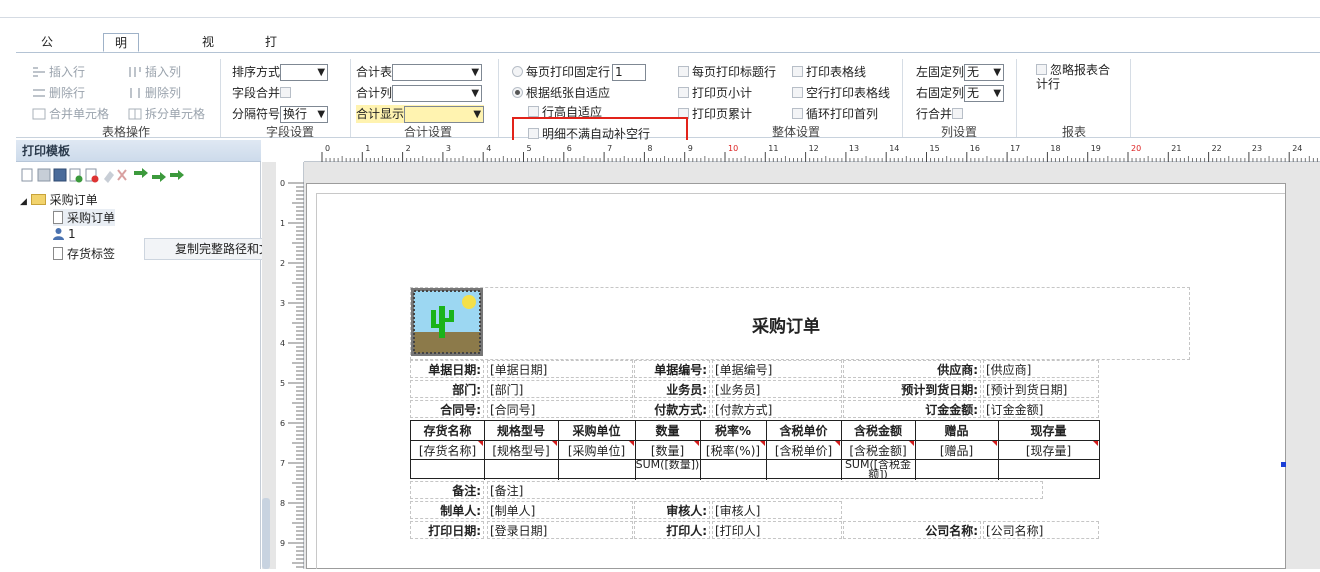  What do you see at coordinates (1073, 77) in the screenshot?
I see `ignore-total-row: 忽略报表合计行` at bounding box center [1073, 77].